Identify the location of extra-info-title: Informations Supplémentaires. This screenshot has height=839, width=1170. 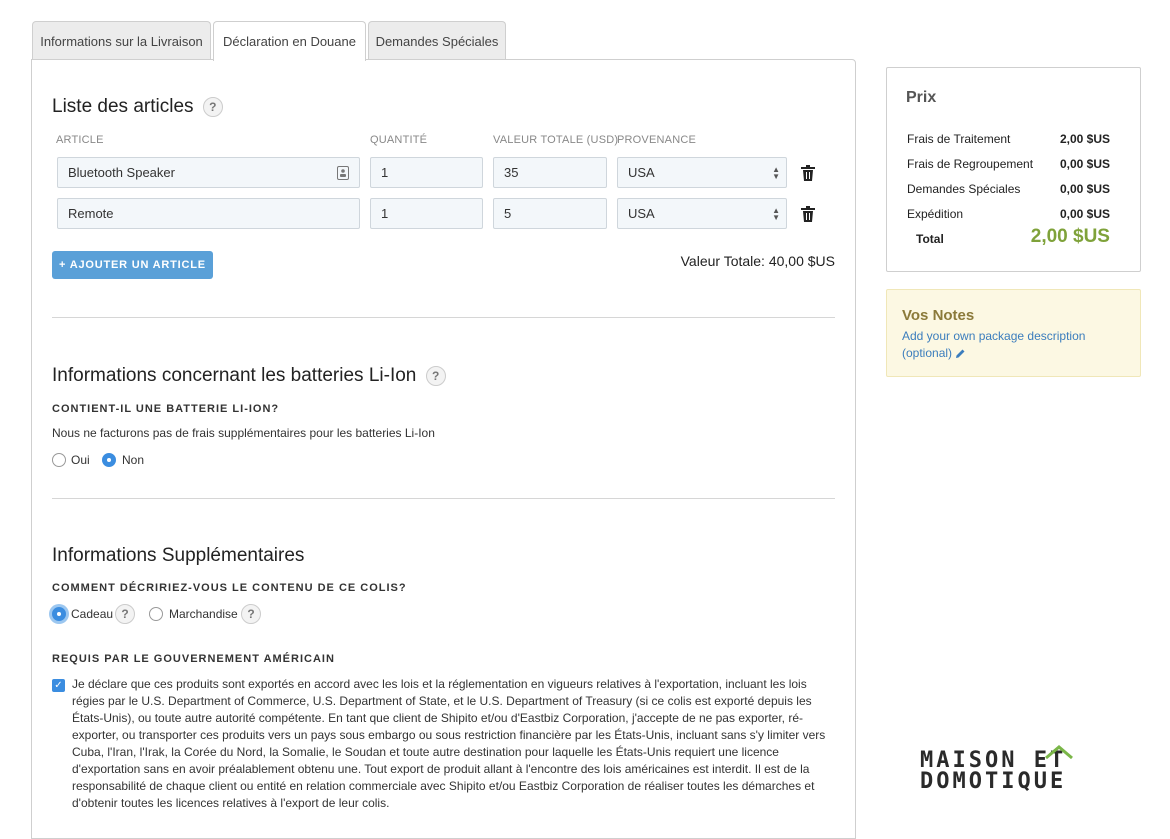
(178, 555).